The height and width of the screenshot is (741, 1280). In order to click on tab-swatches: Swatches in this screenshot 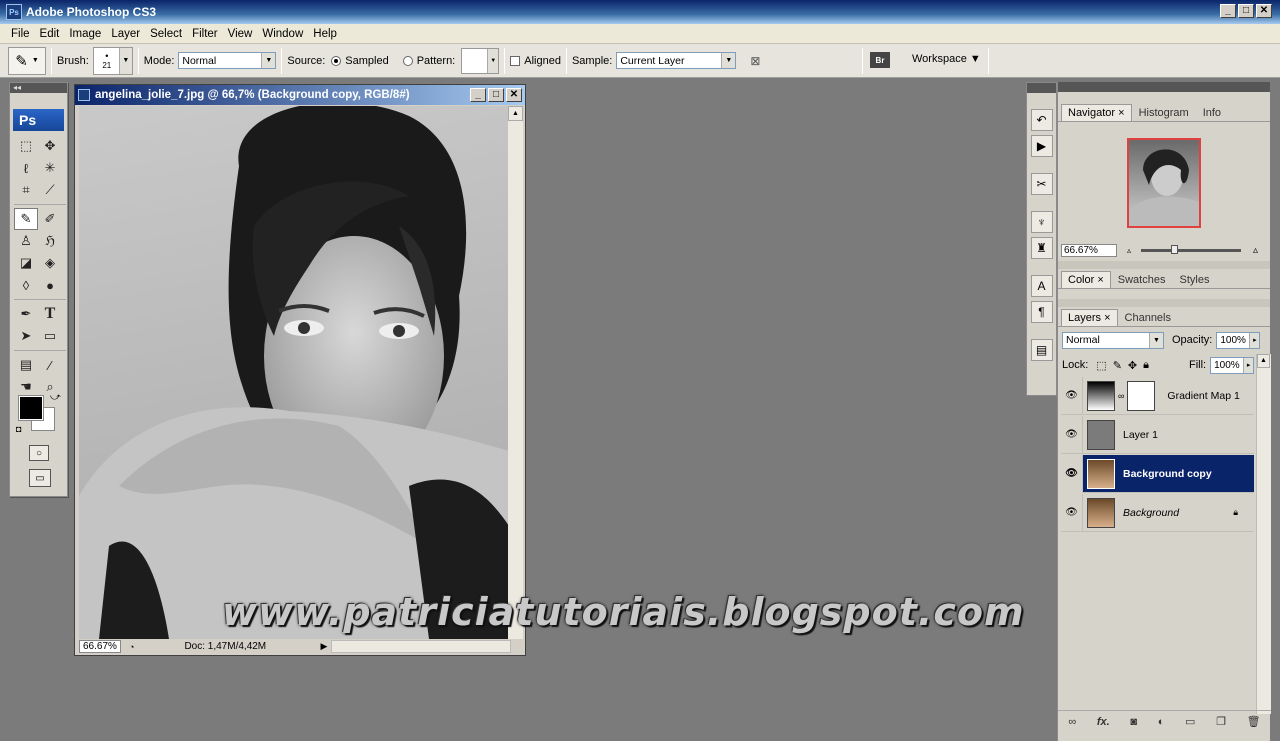, I will do `click(1142, 279)`.